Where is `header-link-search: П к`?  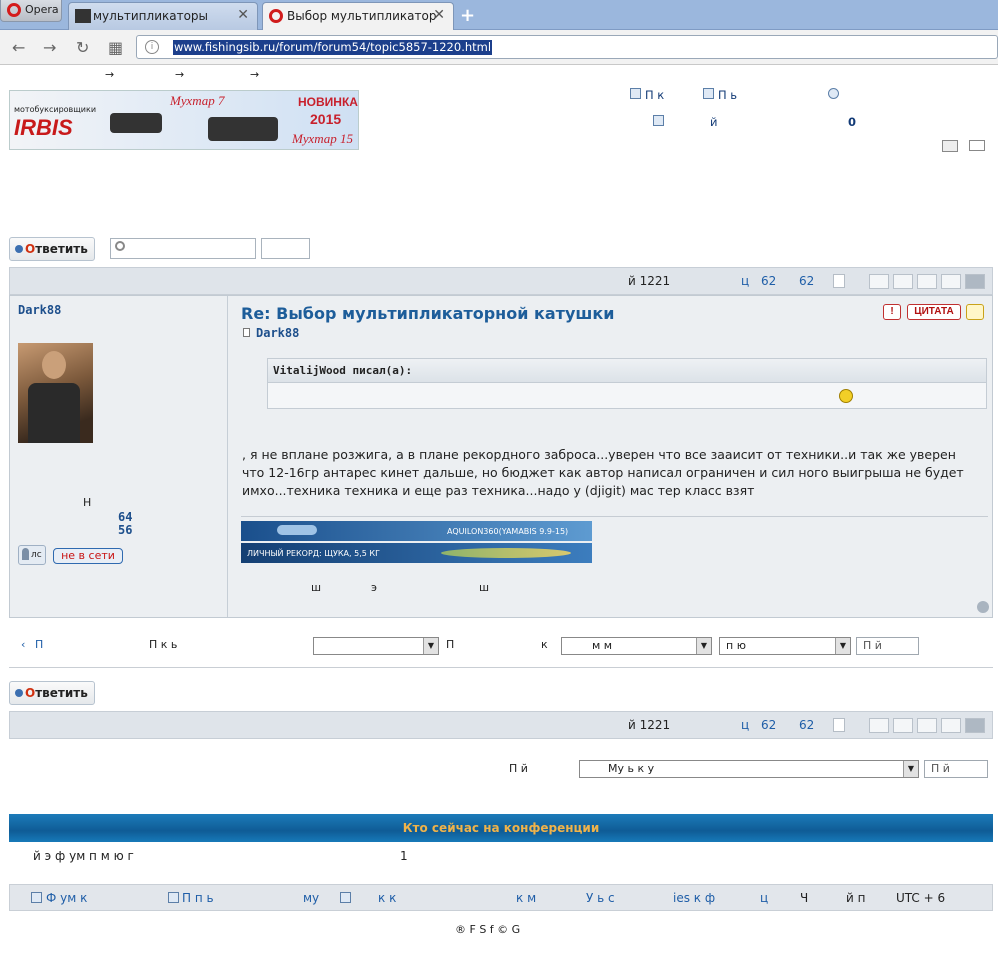 header-link-search: П к is located at coordinates (654, 95).